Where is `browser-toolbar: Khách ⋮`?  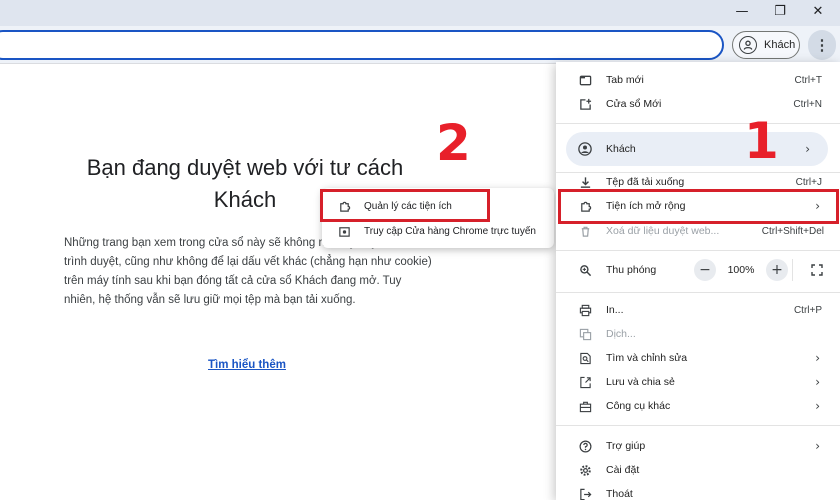
browser-toolbar: Khách ⋮ is located at coordinates (420, 45).